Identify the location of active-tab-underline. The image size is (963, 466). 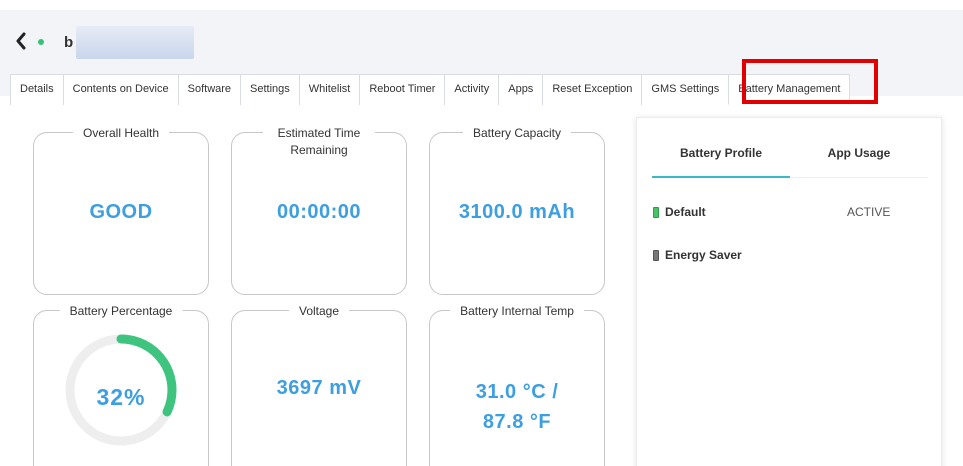
(721, 177).